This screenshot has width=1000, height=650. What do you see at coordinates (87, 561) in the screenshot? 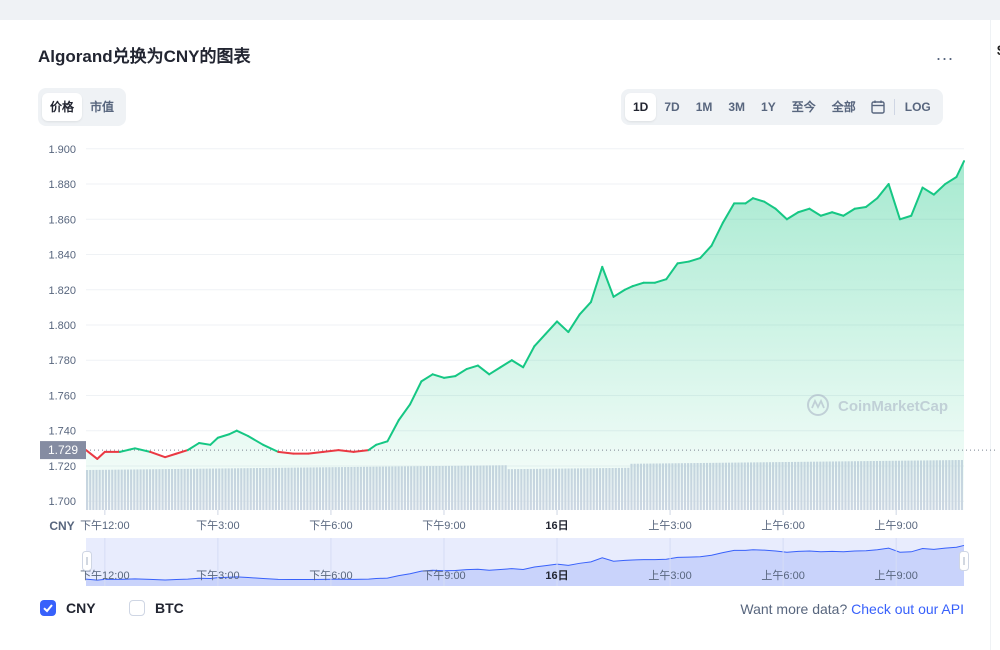
I see `navigator-left-handle` at bounding box center [87, 561].